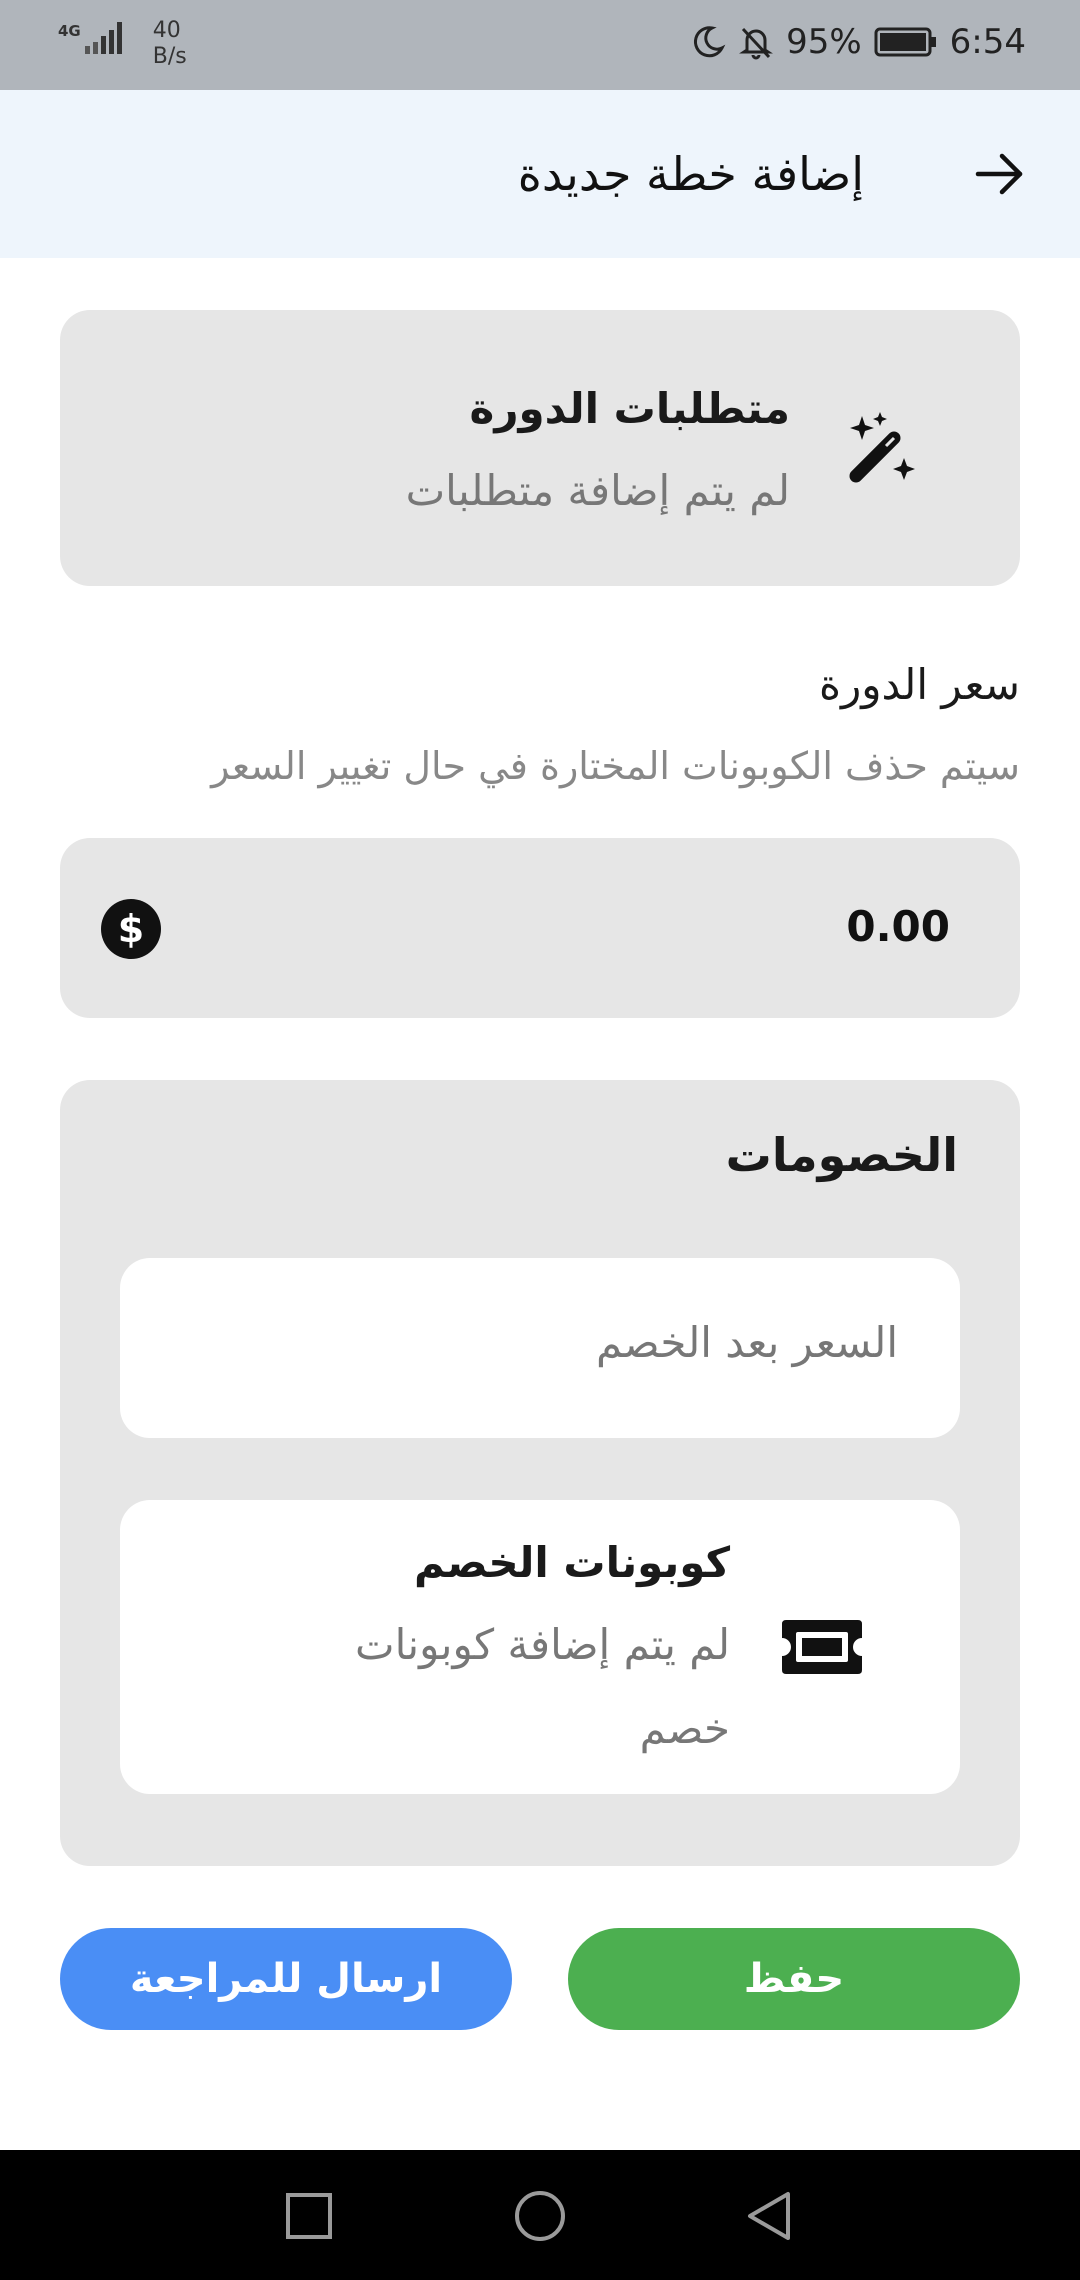 This screenshot has width=1080, height=2280. What do you see at coordinates (882, 447) in the screenshot?
I see `magic-wand-icon` at bounding box center [882, 447].